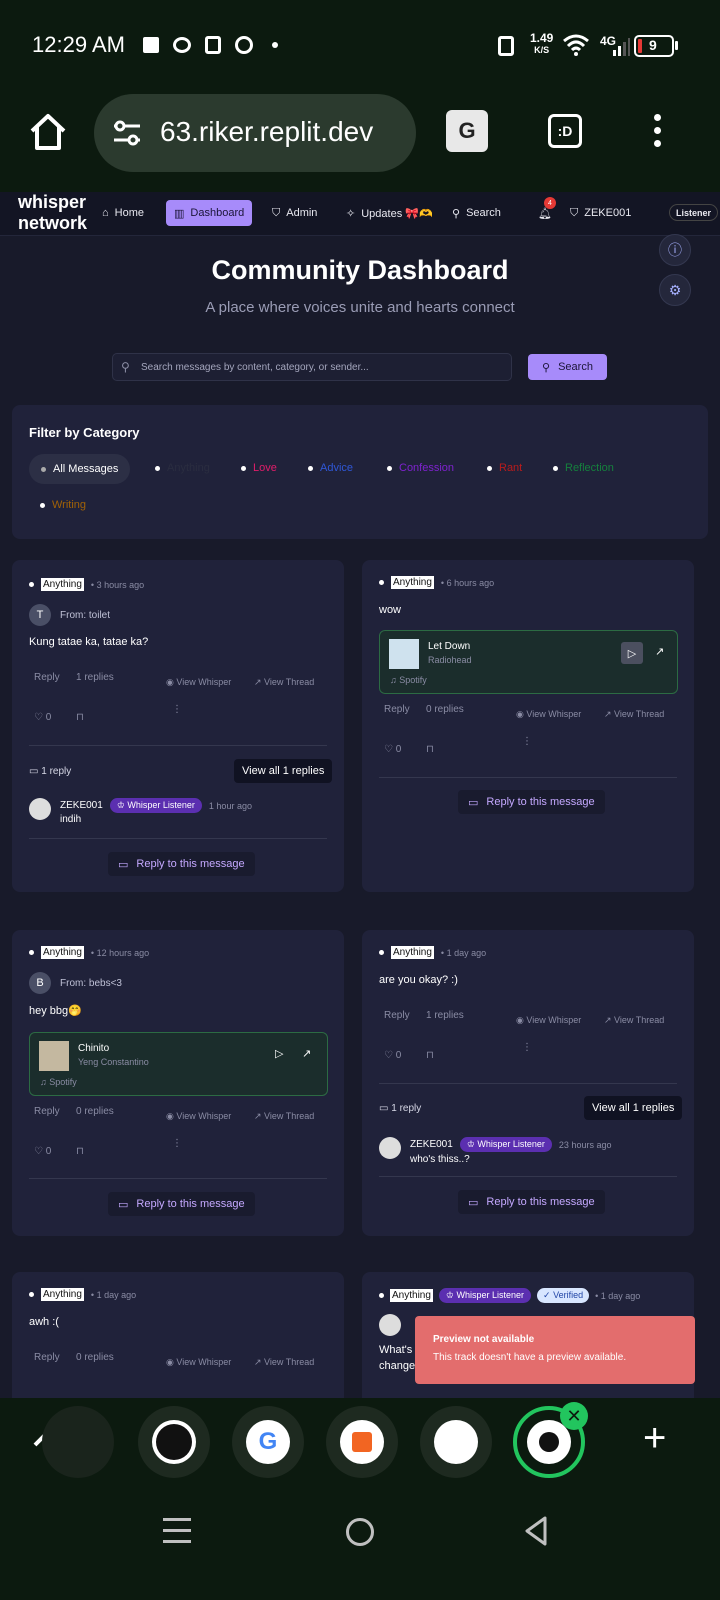 The height and width of the screenshot is (1600, 720). I want to click on net-speed: 1.49 K/S, so click(541, 44).